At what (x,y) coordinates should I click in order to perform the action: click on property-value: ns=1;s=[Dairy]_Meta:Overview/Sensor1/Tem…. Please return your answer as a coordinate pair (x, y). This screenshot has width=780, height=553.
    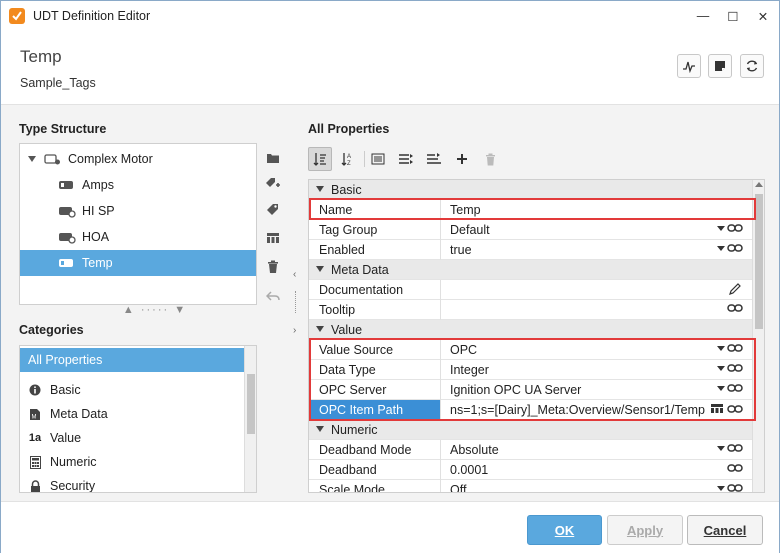
    Looking at the image, I should click on (579, 410).